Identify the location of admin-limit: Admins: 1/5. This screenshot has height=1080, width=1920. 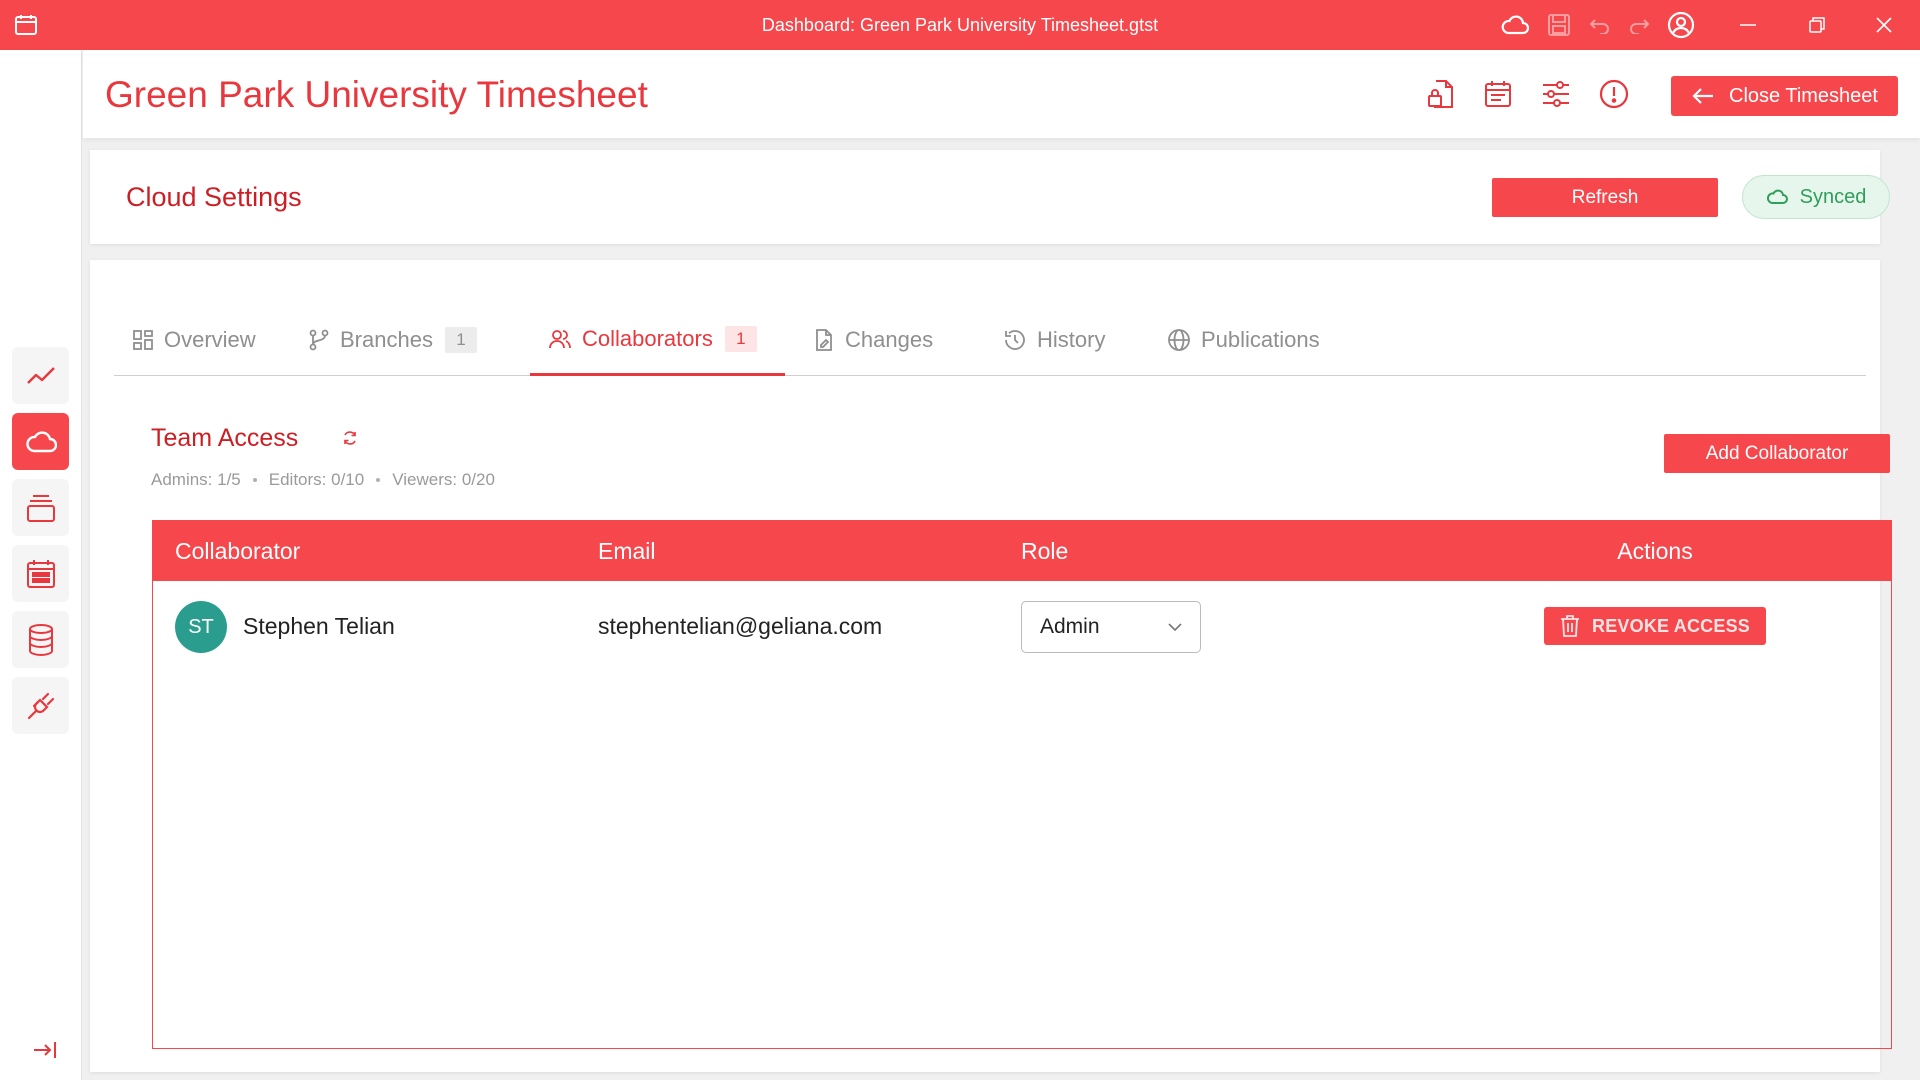
(196, 479).